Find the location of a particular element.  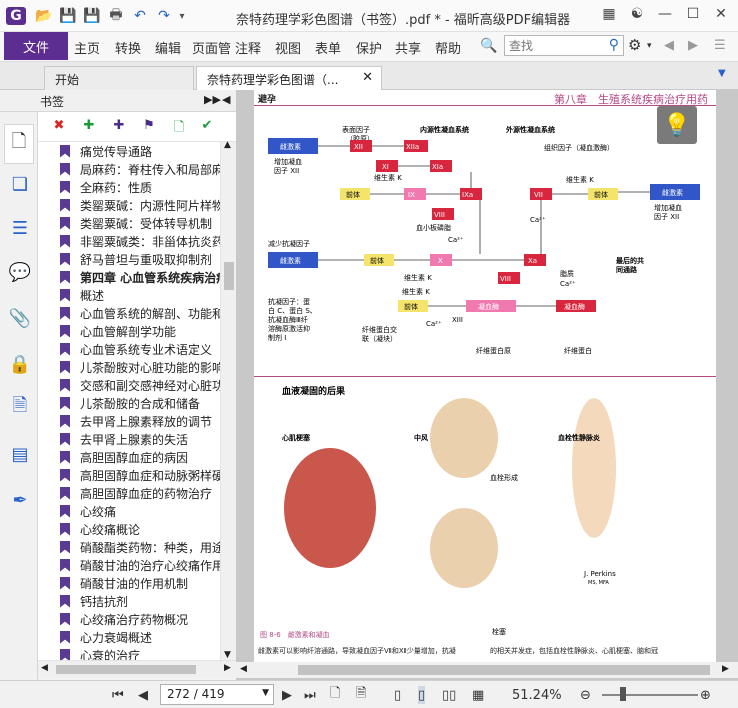

bookmark-item: 心力衰竭概述 is located at coordinates (95, 637).